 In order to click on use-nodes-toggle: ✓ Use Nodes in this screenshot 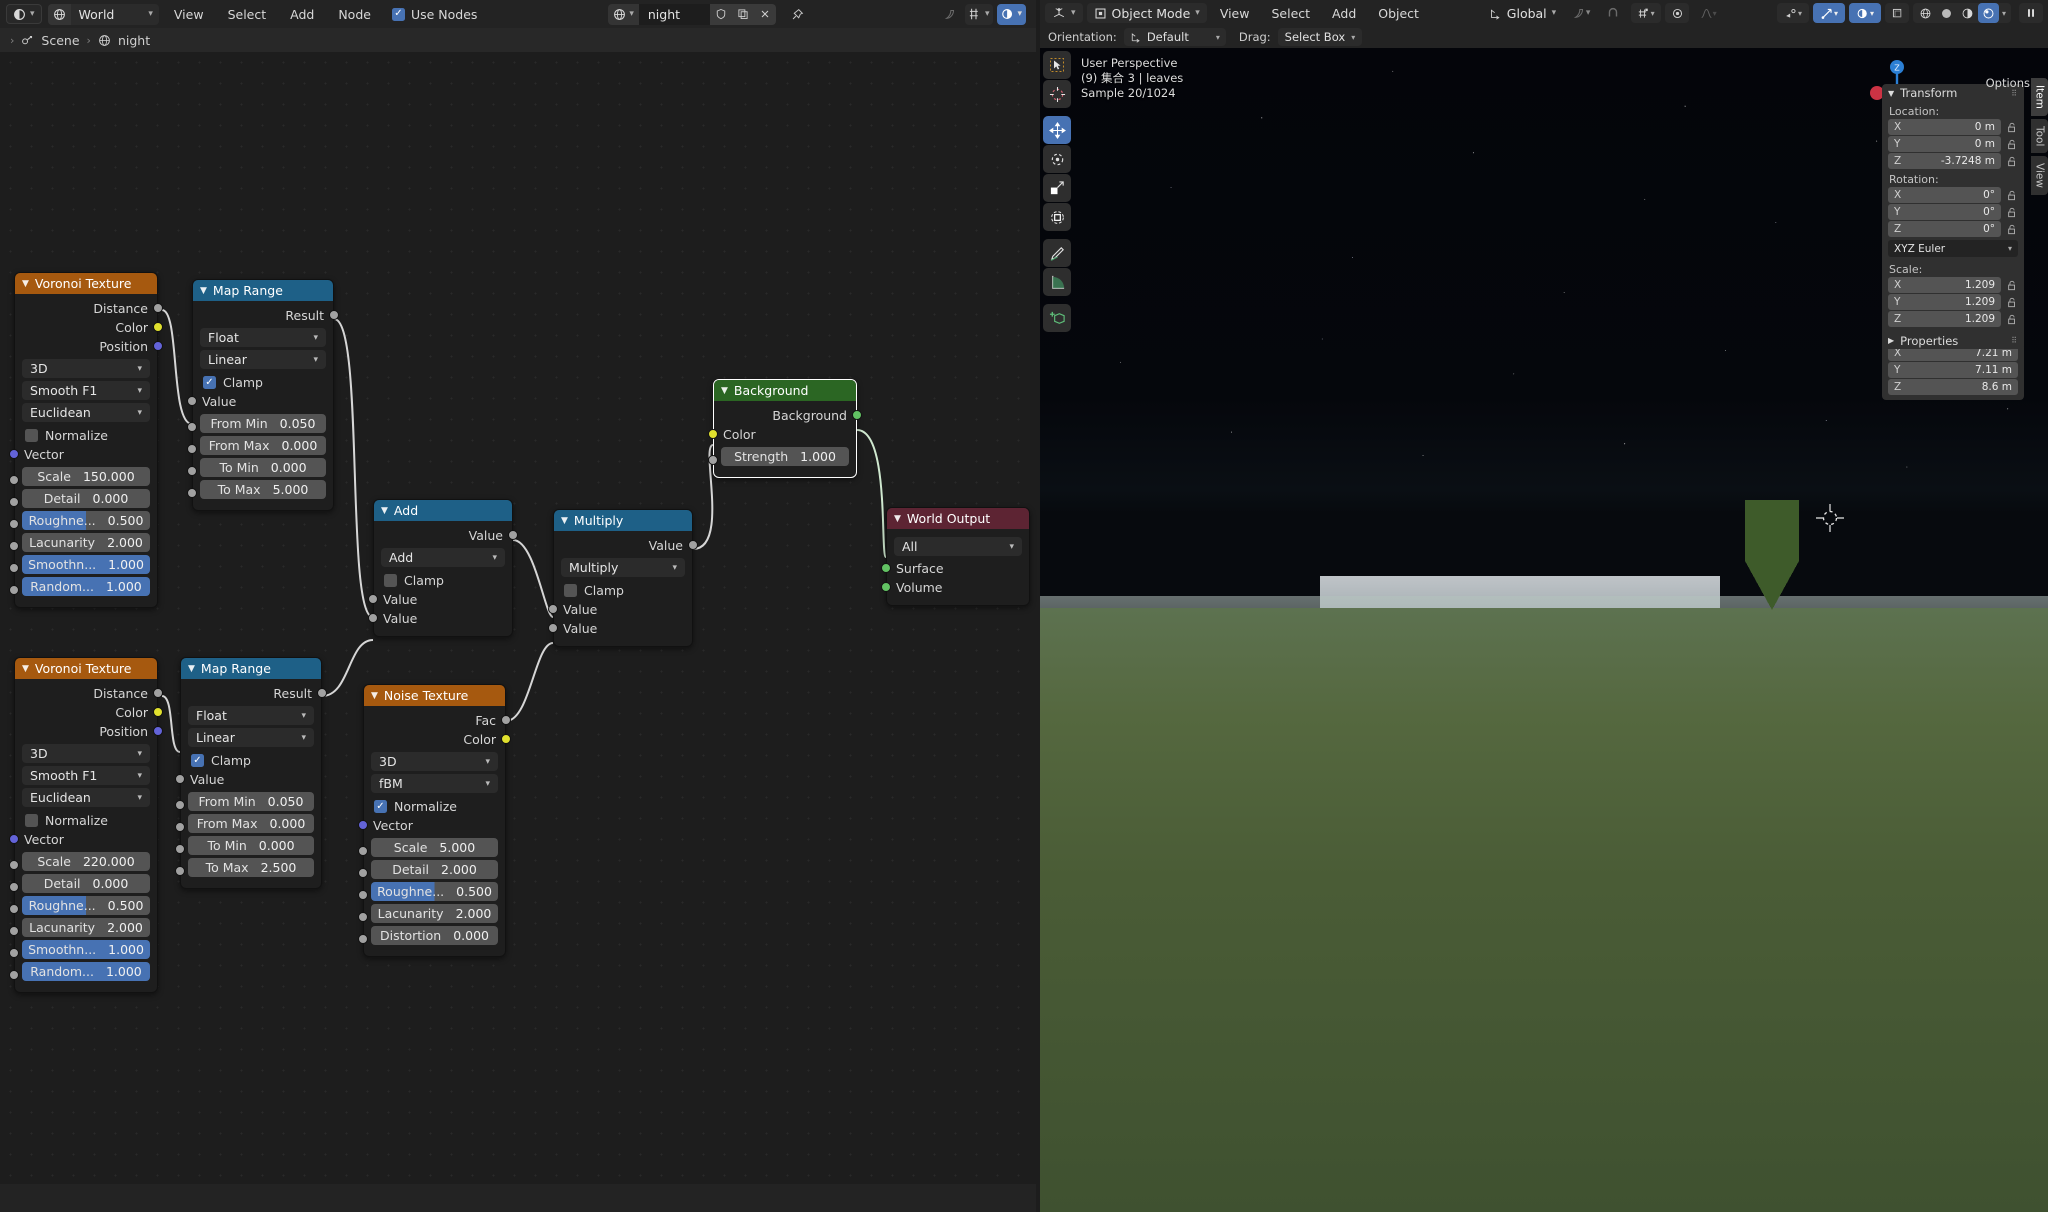, I will do `click(434, 14)`.